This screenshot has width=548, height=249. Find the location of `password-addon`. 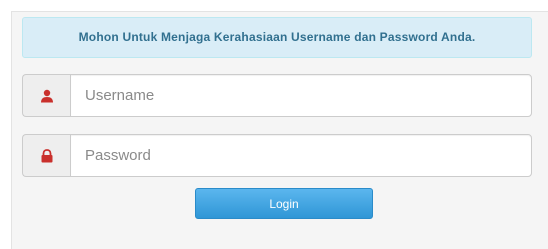

password-addon is located at coordinates (46, 155).